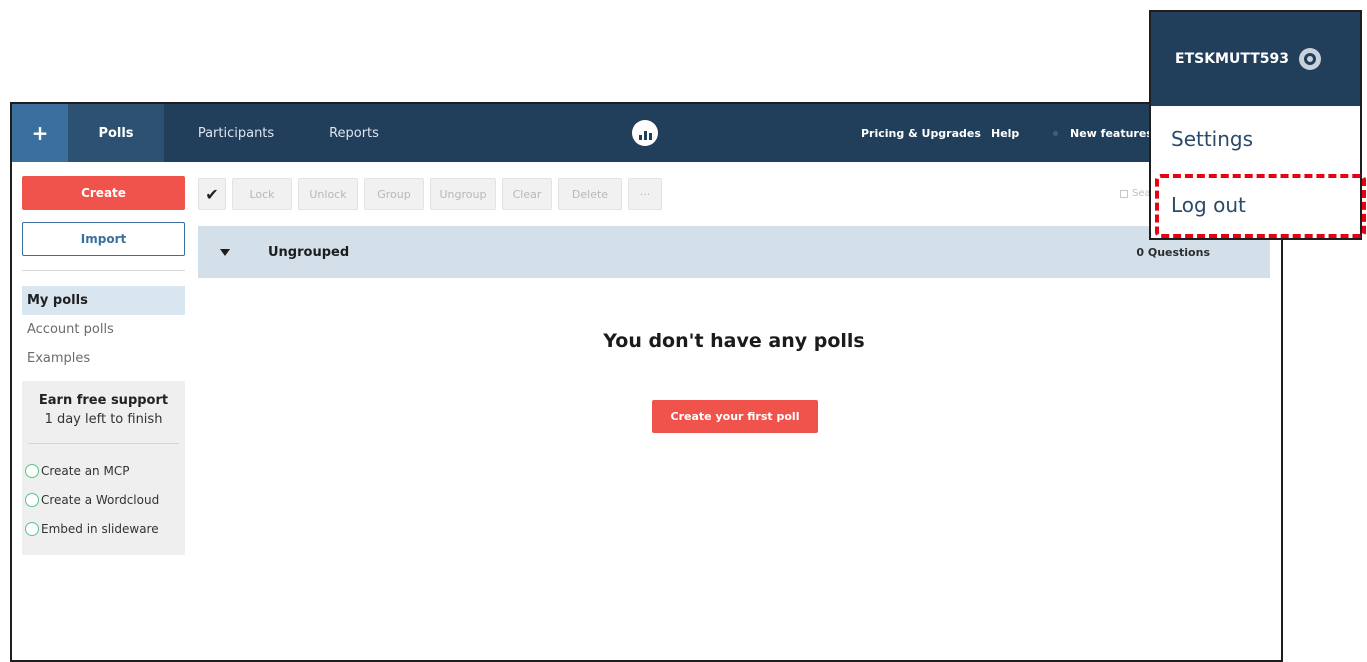  I want to click on user-menu-header: ETSKMUTT593, so click(1255, 59).